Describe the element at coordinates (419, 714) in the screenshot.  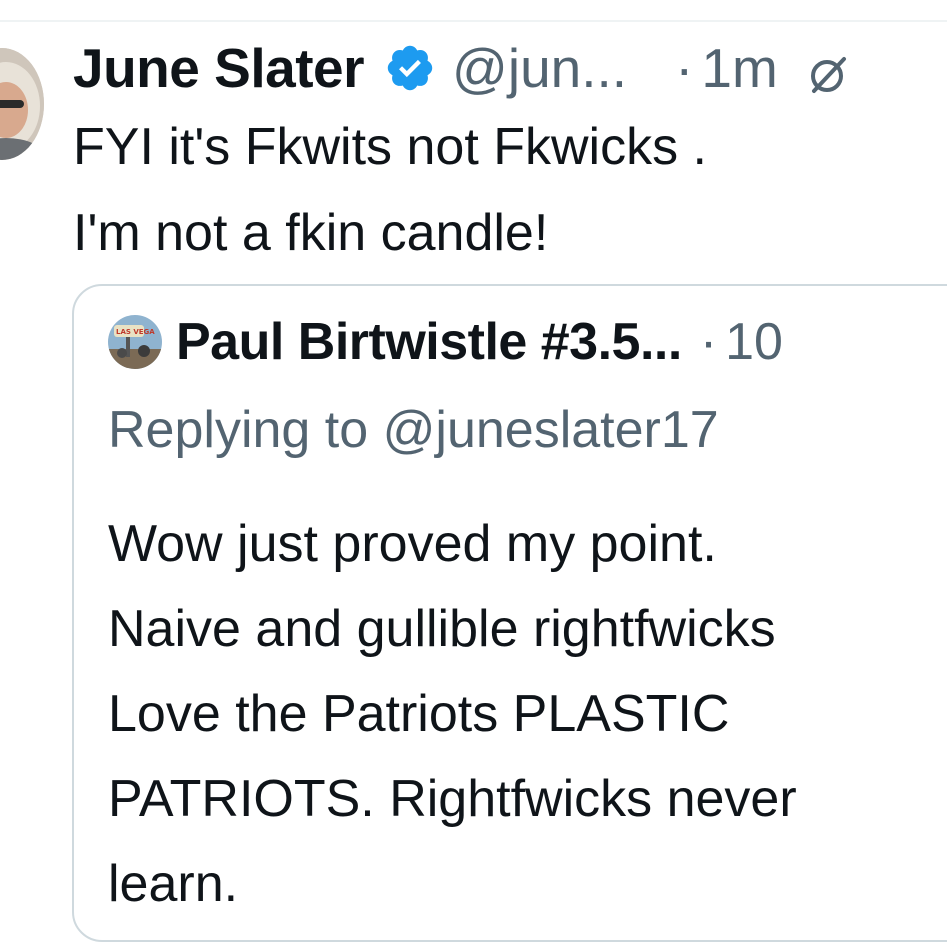
I see `quoted-text-line: Love the Patriots PLASTIC` at that location.